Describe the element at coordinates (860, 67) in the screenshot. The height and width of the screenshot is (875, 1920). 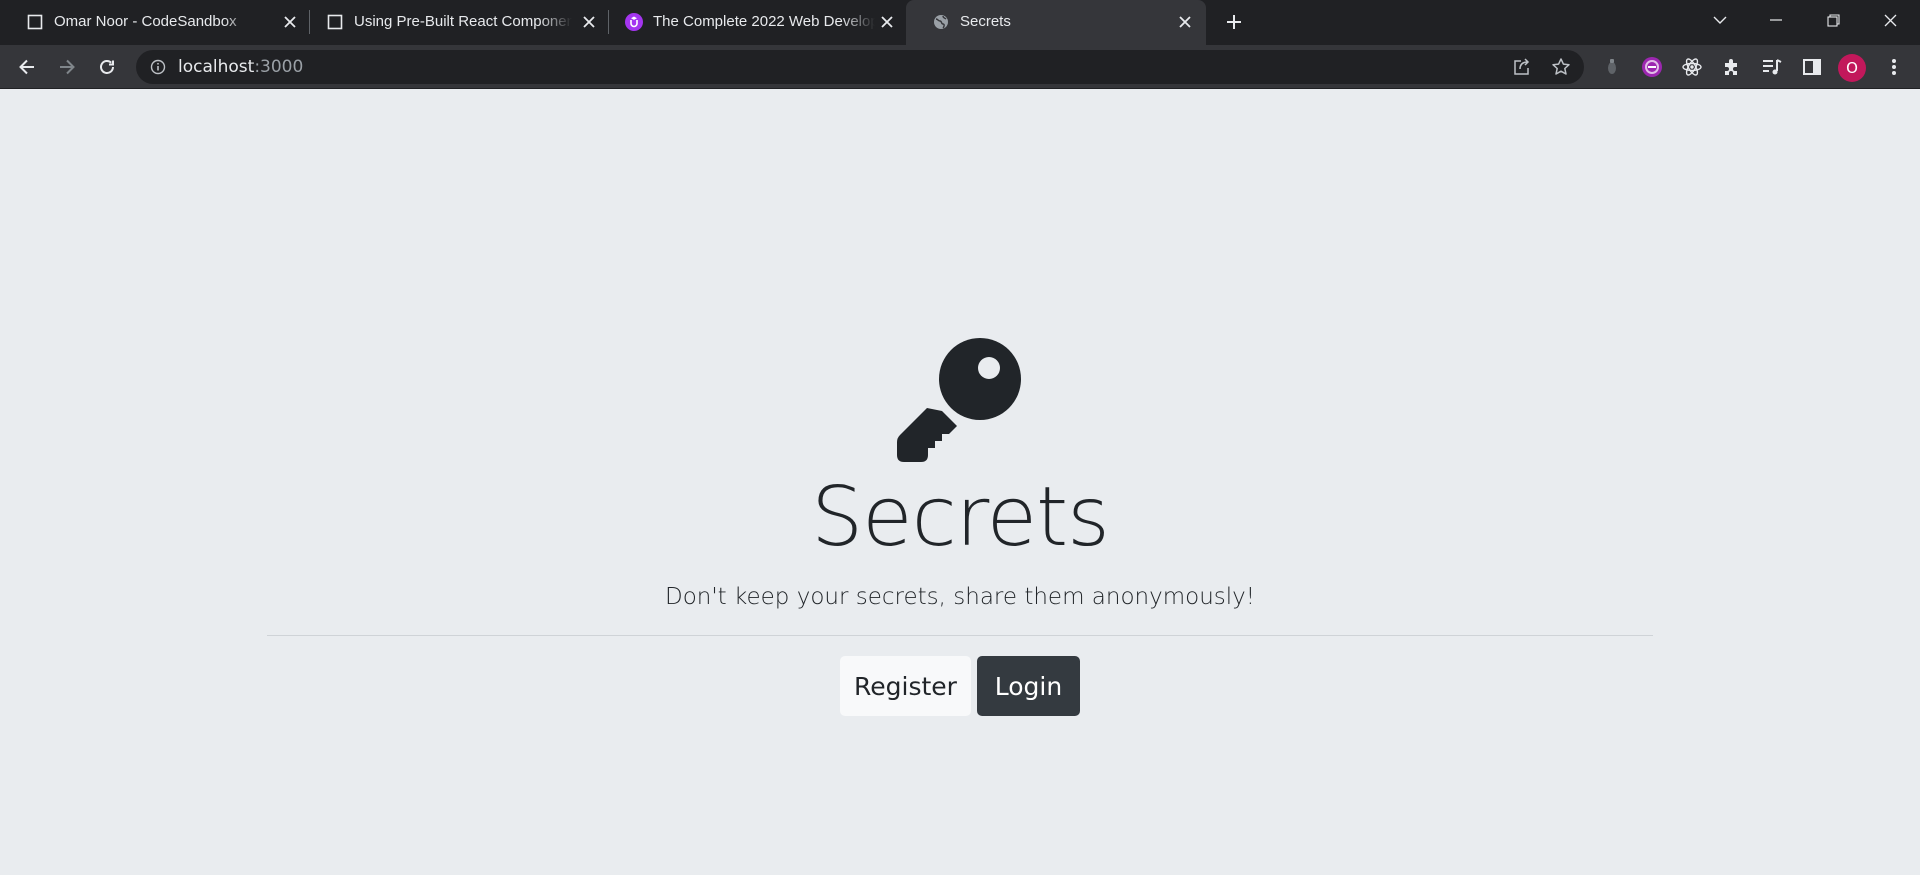
I see `address-bar: localhost:3000` at that location.